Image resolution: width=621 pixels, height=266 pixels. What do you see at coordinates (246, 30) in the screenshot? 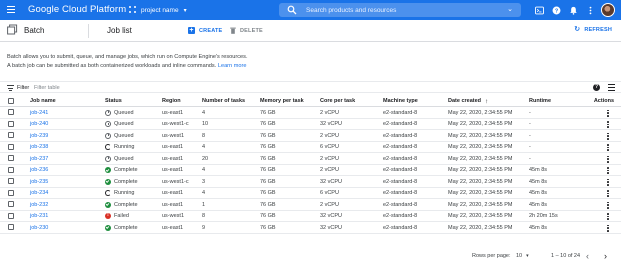
I see `delete-button: DELETE` at bounding box center [246, 30].